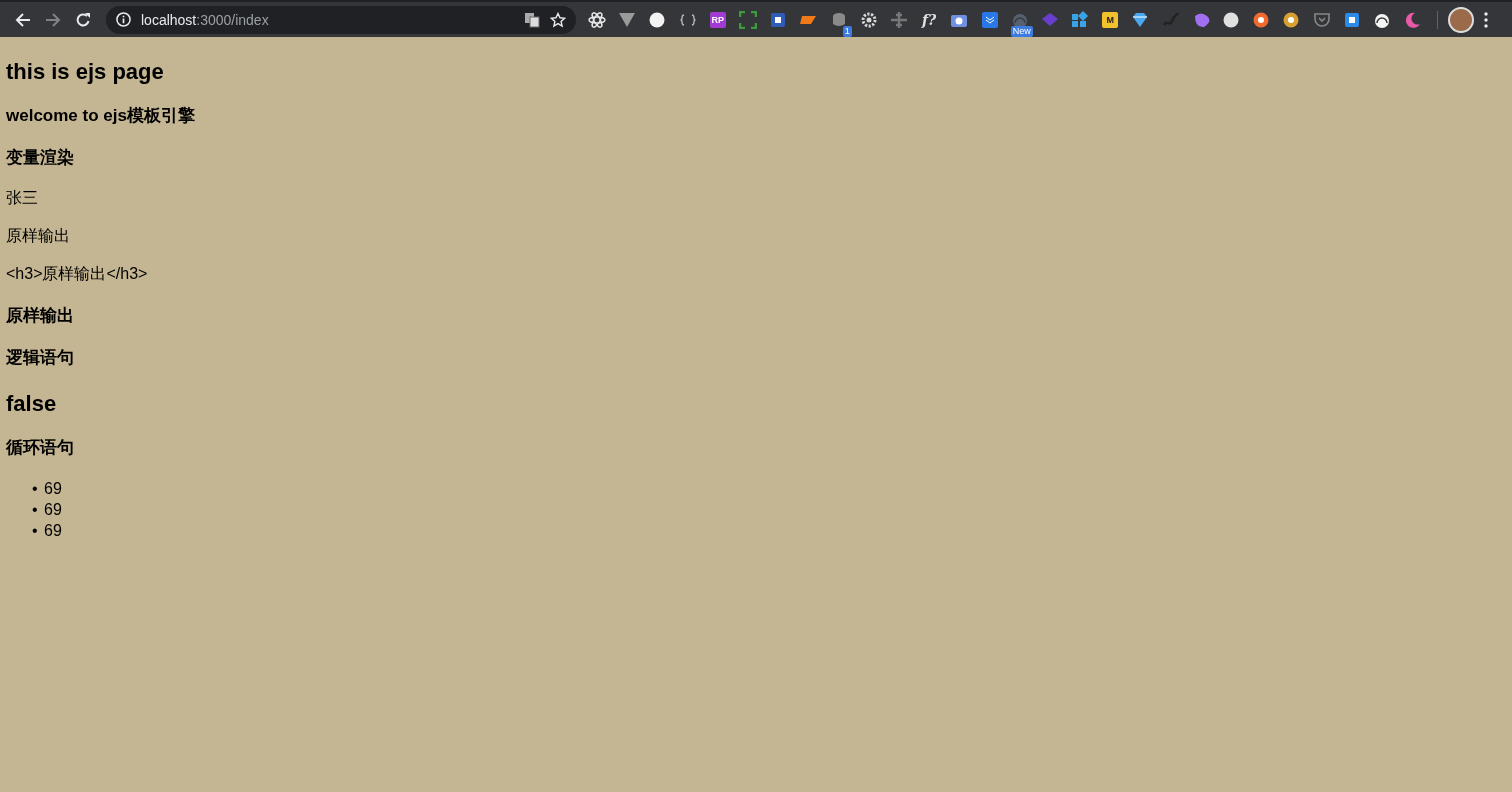 The width and height of the screenshot is (1512, 792). Describe the element at coordinates (40, 358) in the screenshot. I see `heading: 逻辑语句` at that location.